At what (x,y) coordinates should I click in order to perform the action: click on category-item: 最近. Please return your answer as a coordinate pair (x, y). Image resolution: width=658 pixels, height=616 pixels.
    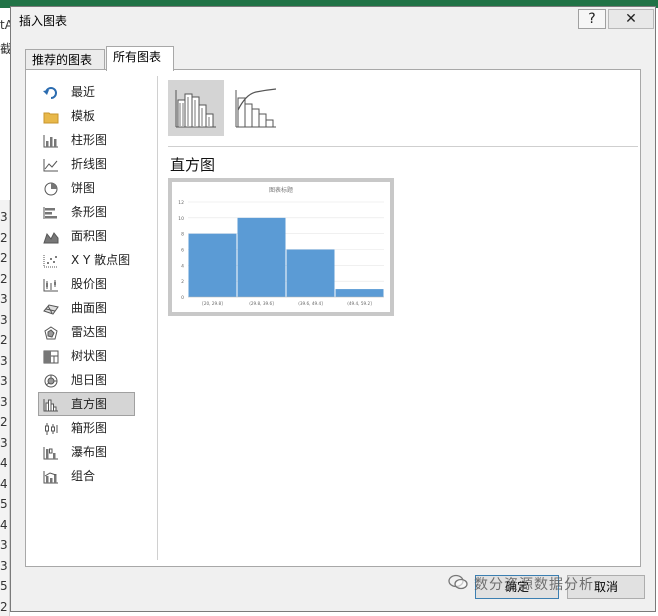
    Looking at the image, I should click on (86, 92).